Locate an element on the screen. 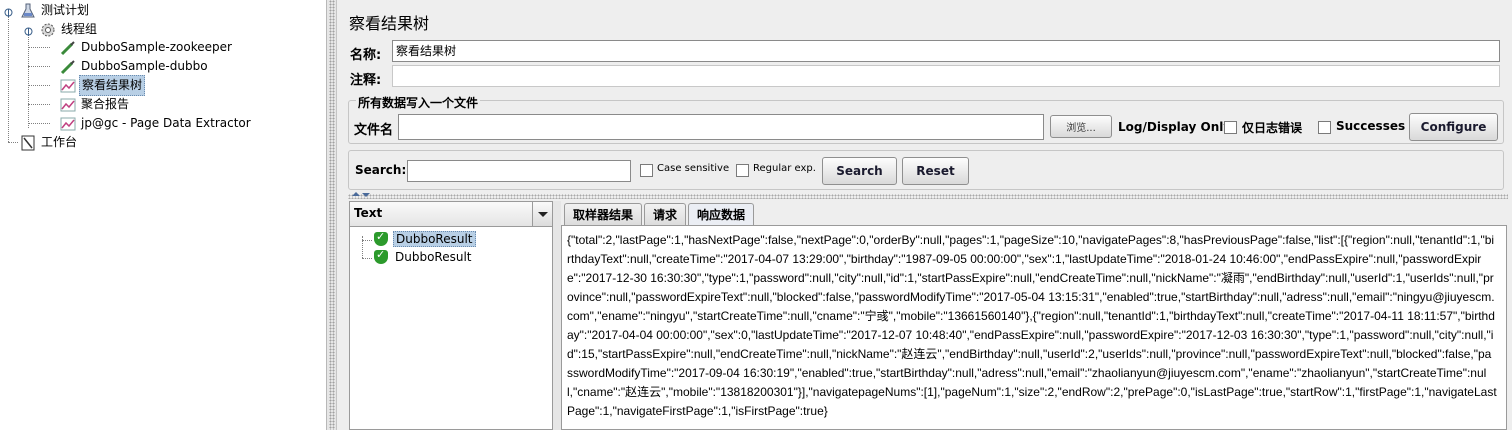  tree-item-page-data-extractor: jp@gc - Page Data Extractor is located at coordinates (156, 123).